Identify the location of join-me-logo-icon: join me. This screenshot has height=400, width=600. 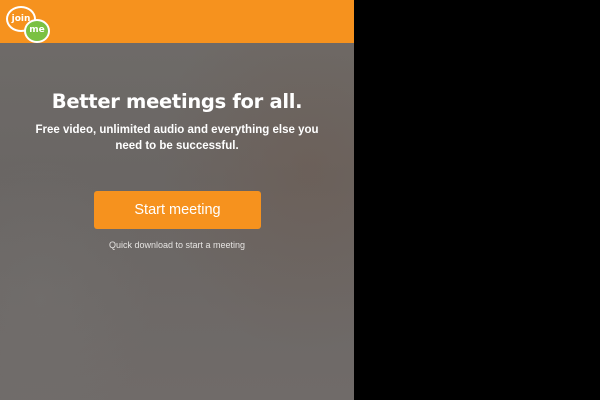
(27, 23).